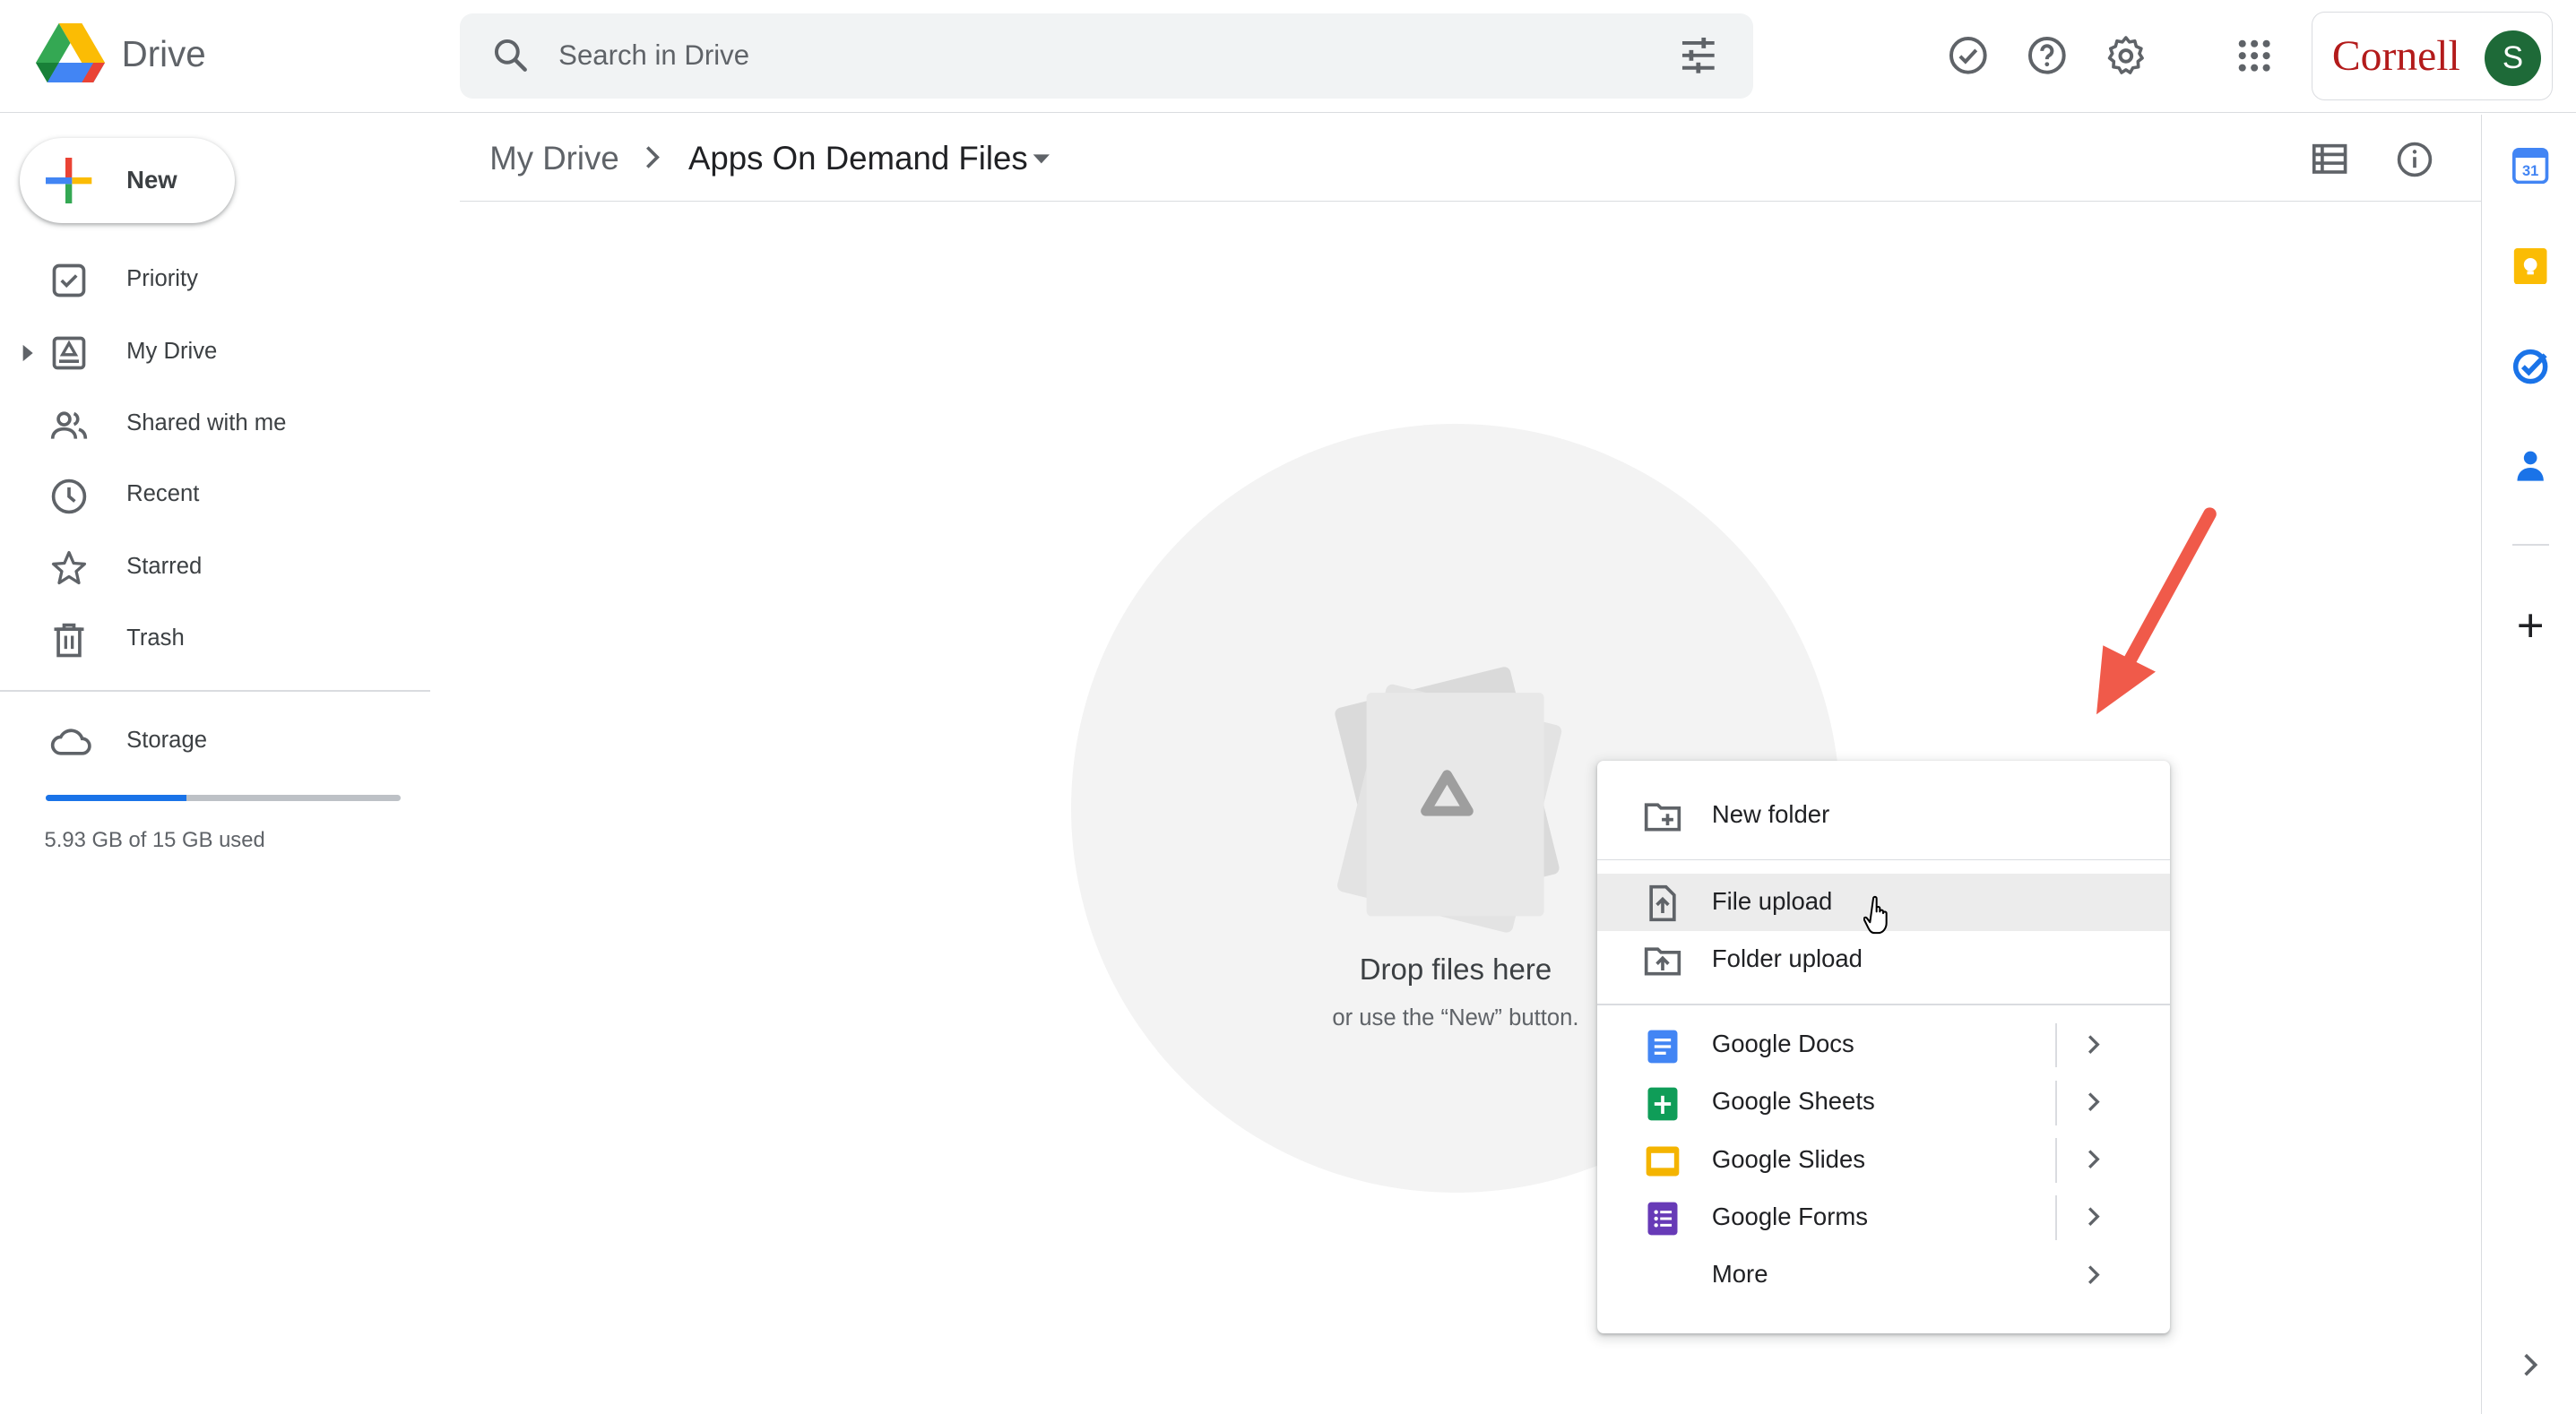  I want to click on search-icon, so click(510, 55).